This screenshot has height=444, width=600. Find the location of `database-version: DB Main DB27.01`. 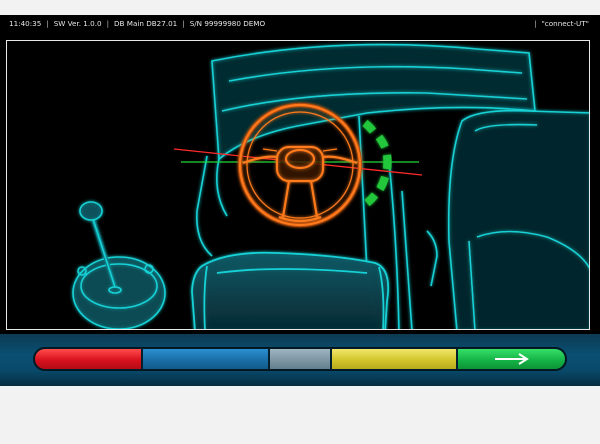

database-version: DB Main DB27.01 is located at coordinates (146, 23).